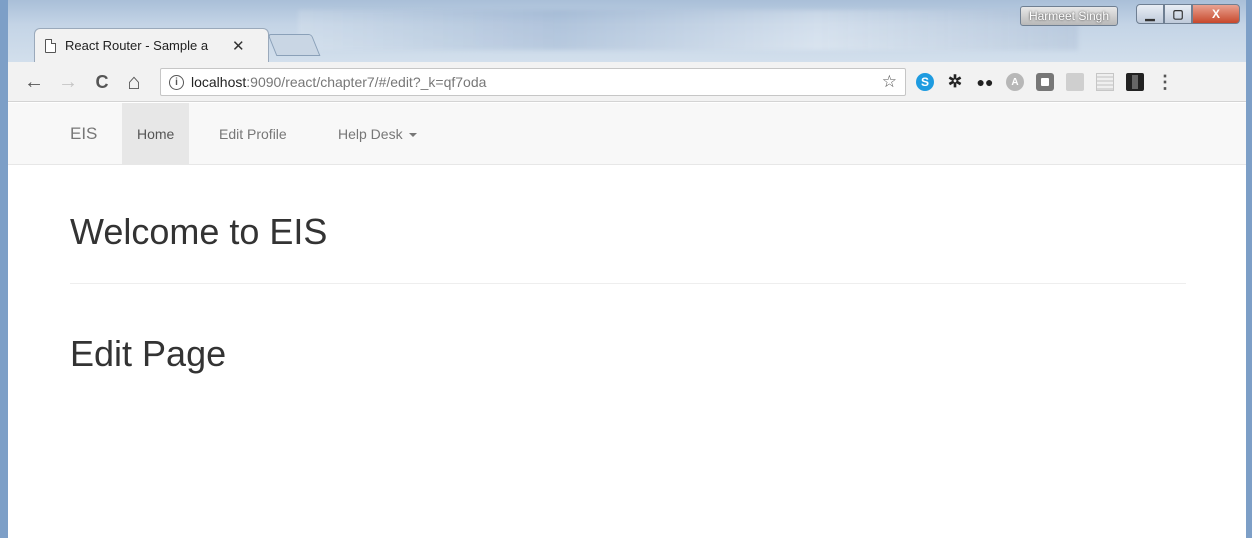 Image resolution: width=1252 pixels, height=538 pixels. I want to click on grid-icon, so click(1105, 82).